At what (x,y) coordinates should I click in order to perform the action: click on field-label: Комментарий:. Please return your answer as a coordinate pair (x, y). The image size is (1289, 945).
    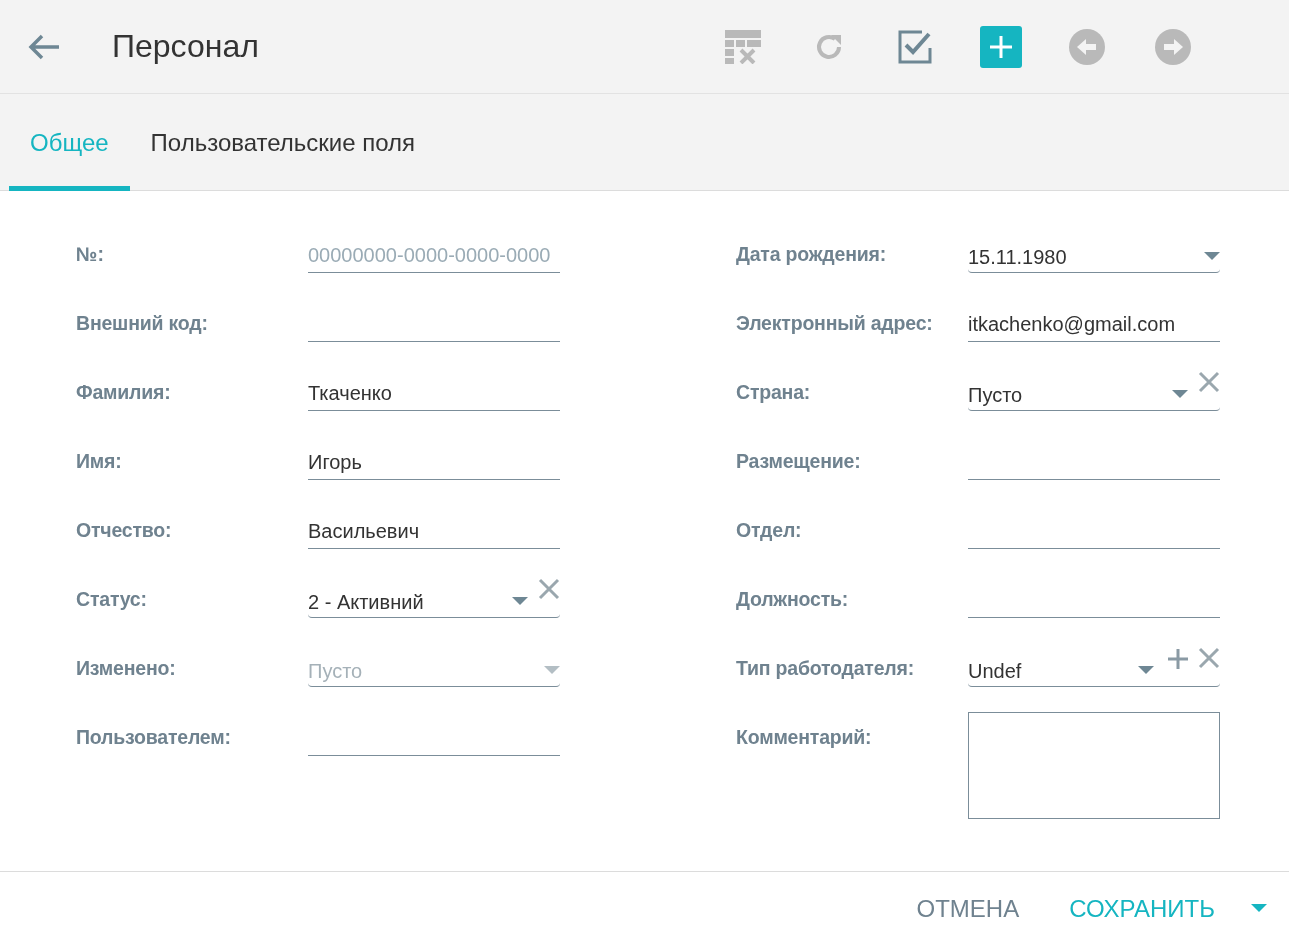
    Looking at the image, I should click on (804, 737).